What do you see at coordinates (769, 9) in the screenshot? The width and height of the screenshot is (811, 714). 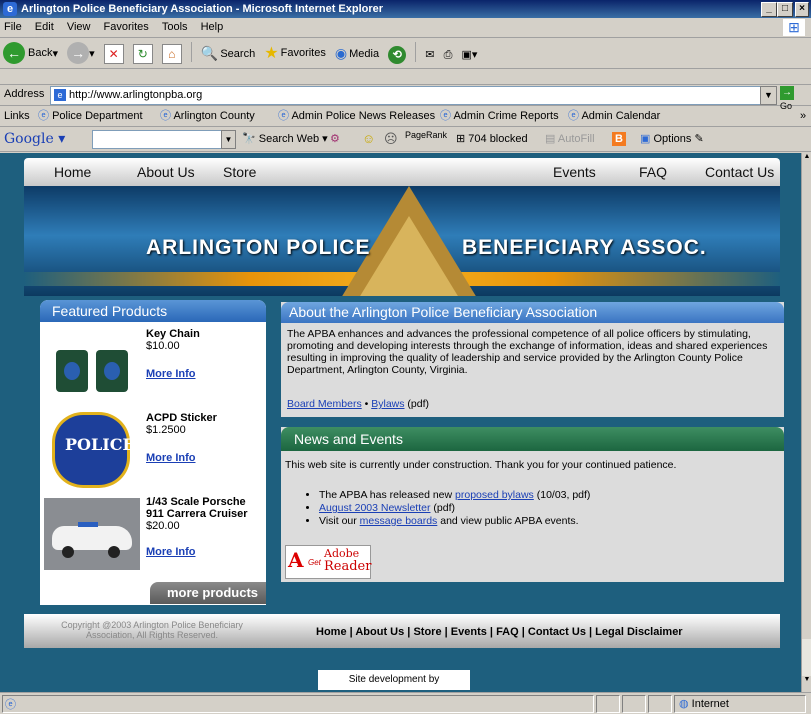 I see `minimize-button: _` at bounding box center [769, 9].